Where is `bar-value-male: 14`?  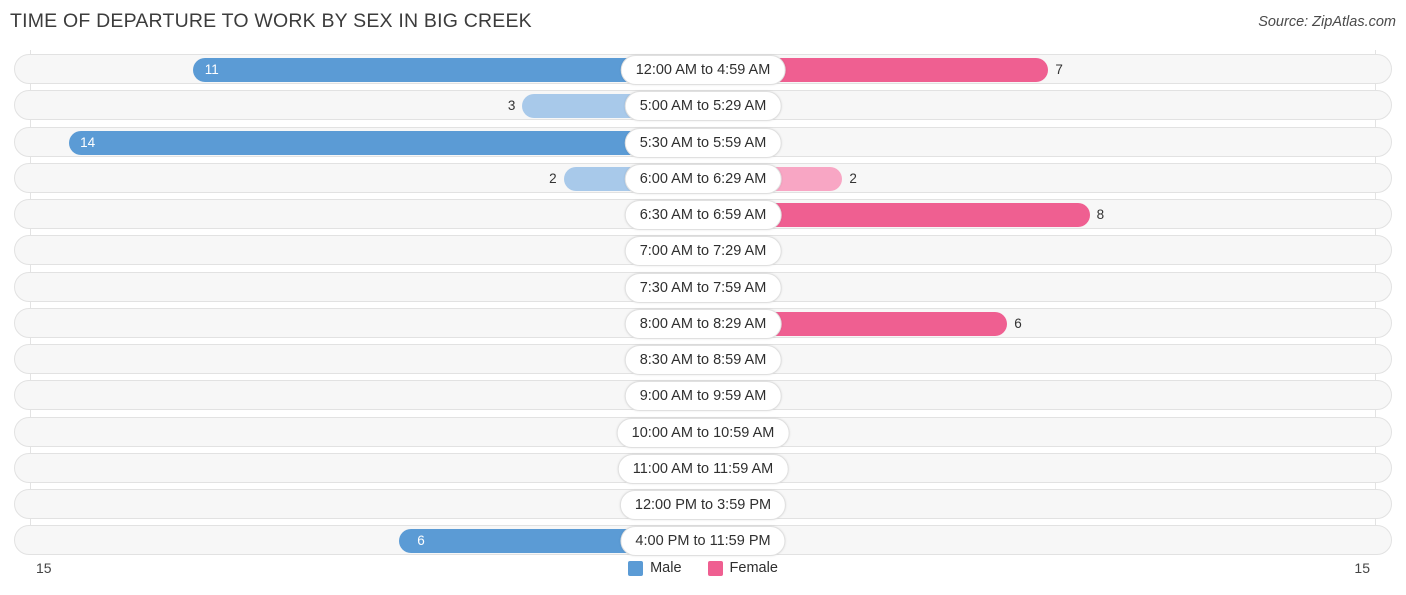 bar-value-male: 14 is located at coordinates (88, 142).